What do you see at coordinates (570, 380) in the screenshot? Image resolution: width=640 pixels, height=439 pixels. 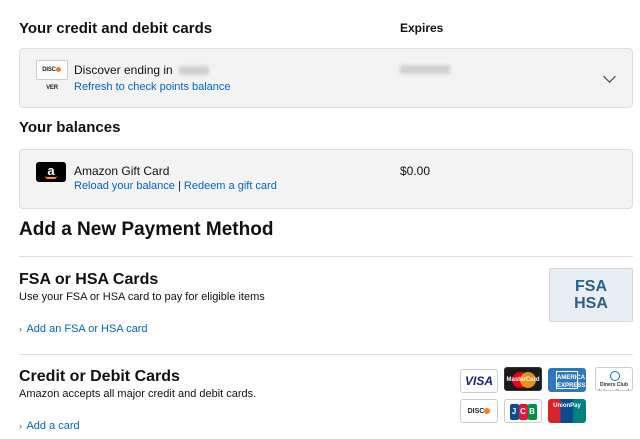 I see `amex-logo-text: AMERICAN EXPRESS` at bounding box center [570, 380].